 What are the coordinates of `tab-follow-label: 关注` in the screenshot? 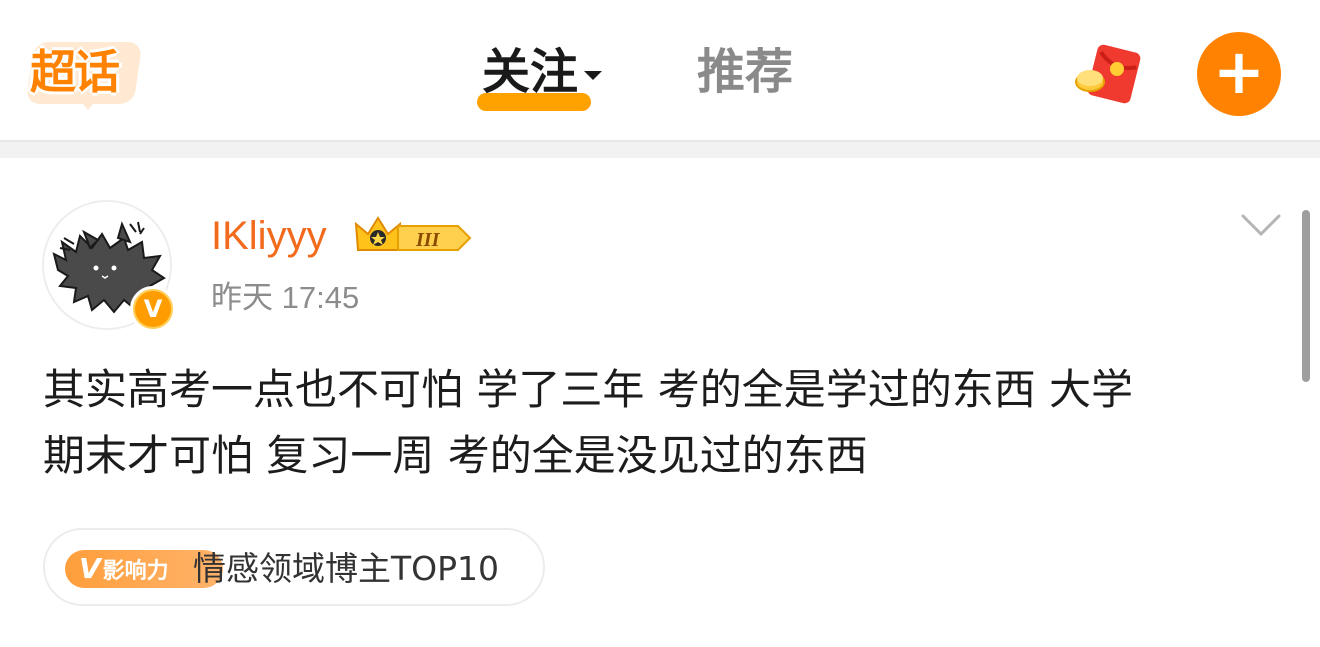 It's located at (530, 72).